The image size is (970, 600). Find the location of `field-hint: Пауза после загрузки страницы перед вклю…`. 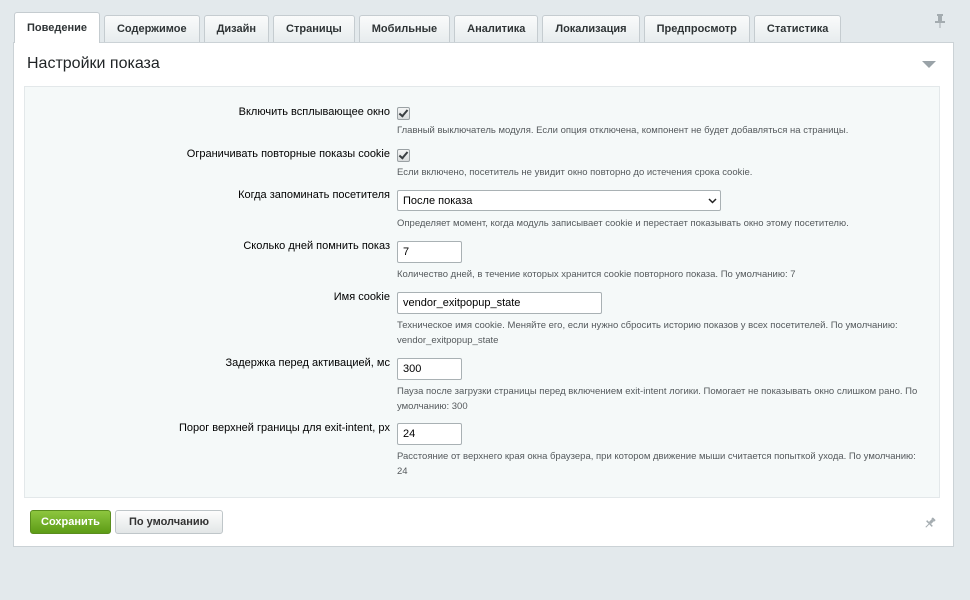

field-hint: Пауза после загрузки страницы перед вклю… is located at coordinates (657, 399).